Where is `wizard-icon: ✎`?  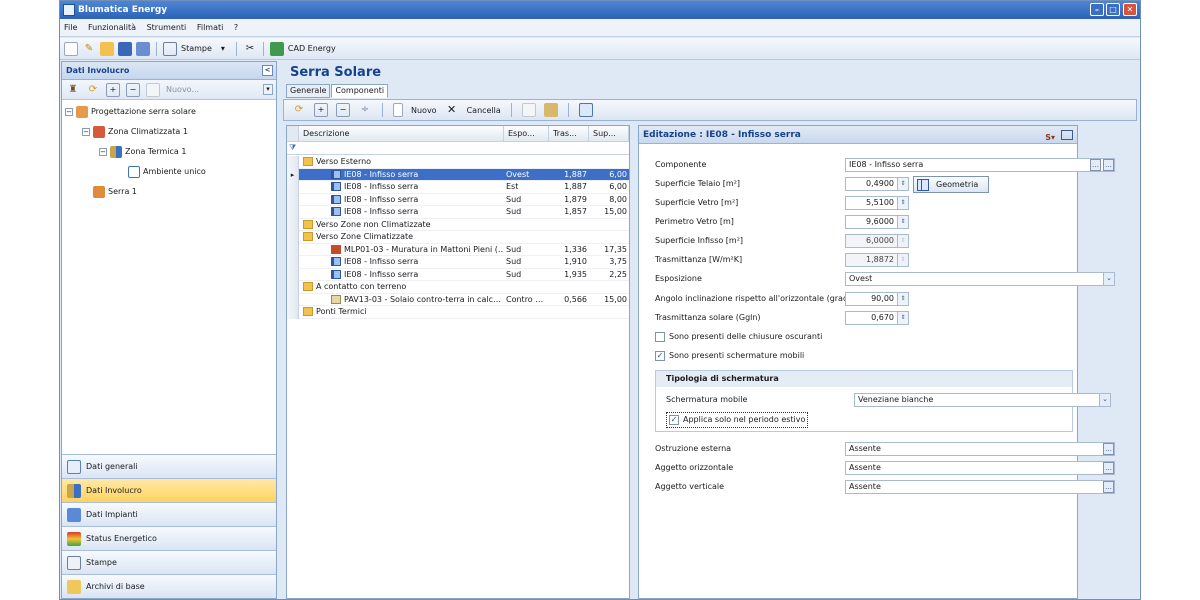
wizard-icon: ✎ is located at coordinates (89, 49).